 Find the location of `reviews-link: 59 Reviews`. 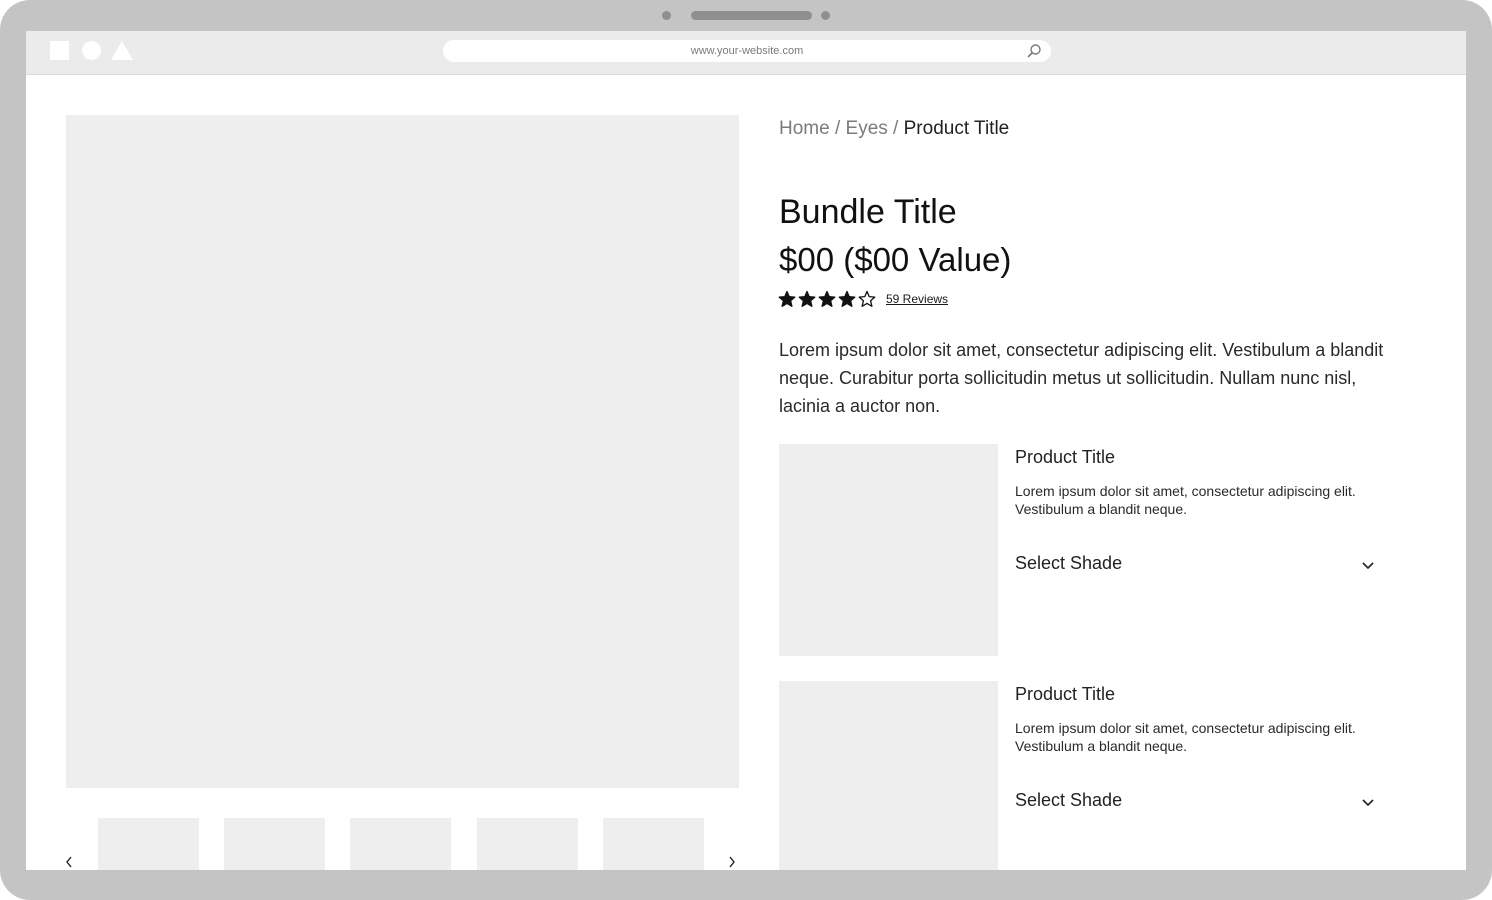

reviews-link: 59 Reviews is located at coordinates (917, 299).